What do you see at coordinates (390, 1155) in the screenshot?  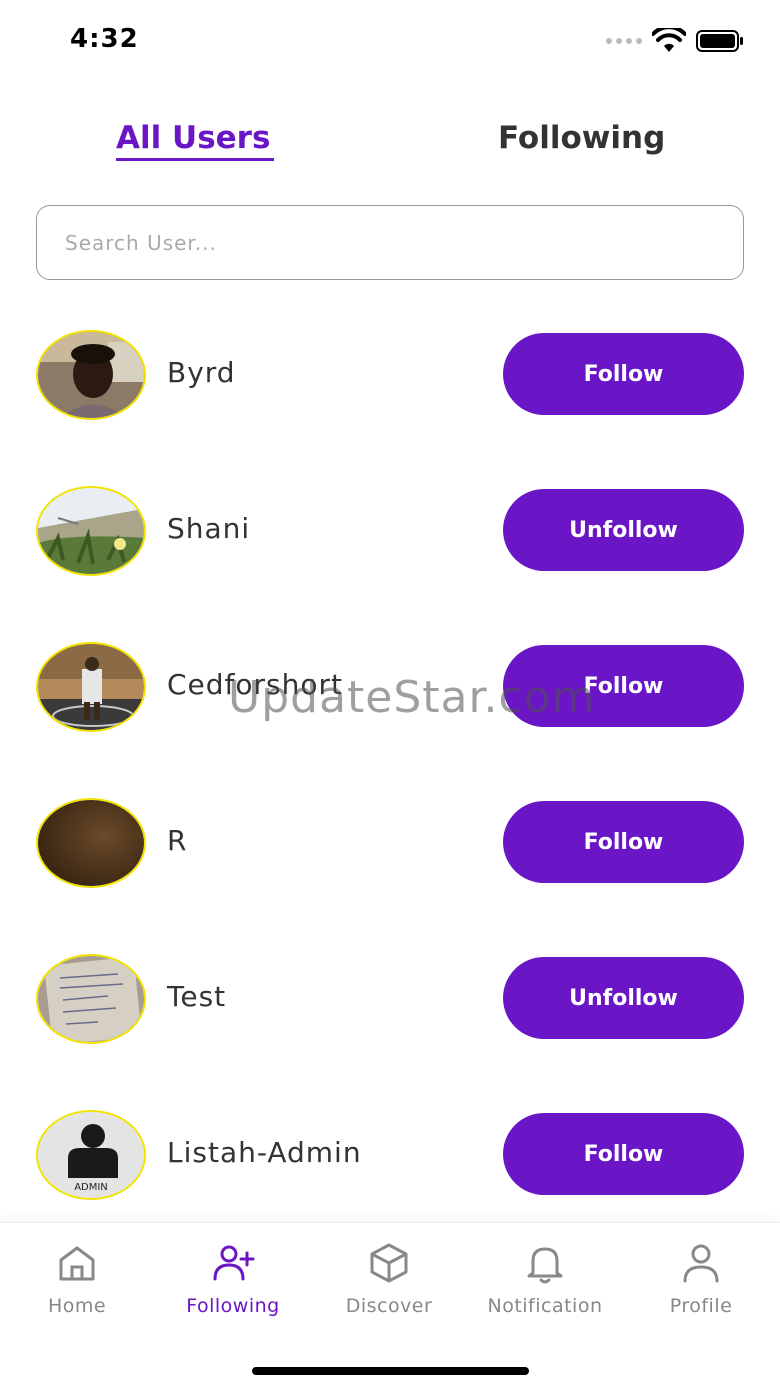 I see `list-item: ADMIN Listah-Admin Follow` at bounding box center [390, 1155].